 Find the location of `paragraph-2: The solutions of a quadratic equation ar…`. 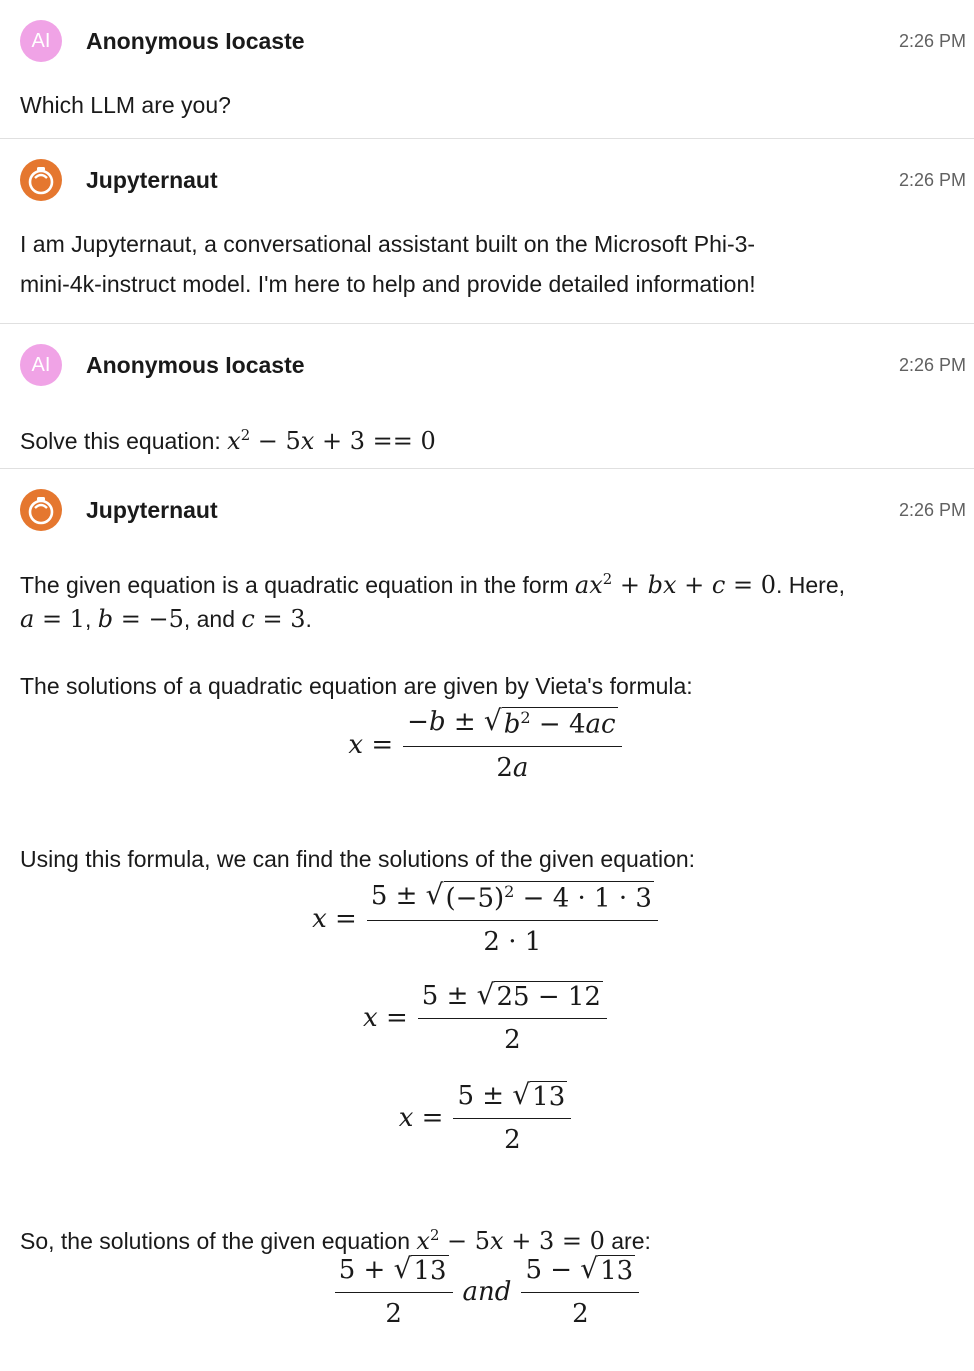

paragraph-2: The solutions of a quadratic equation ar… is located at coordinates (356, 686).